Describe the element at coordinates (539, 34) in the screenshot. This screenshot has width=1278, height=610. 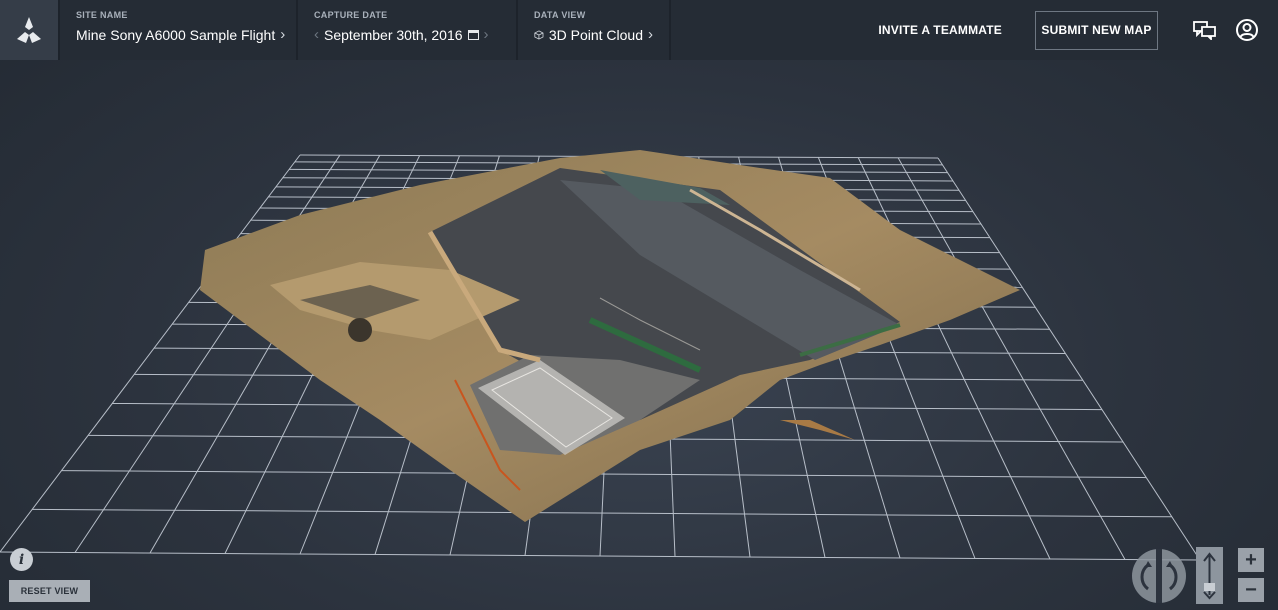
I see `point-cloud-icon` at that location.